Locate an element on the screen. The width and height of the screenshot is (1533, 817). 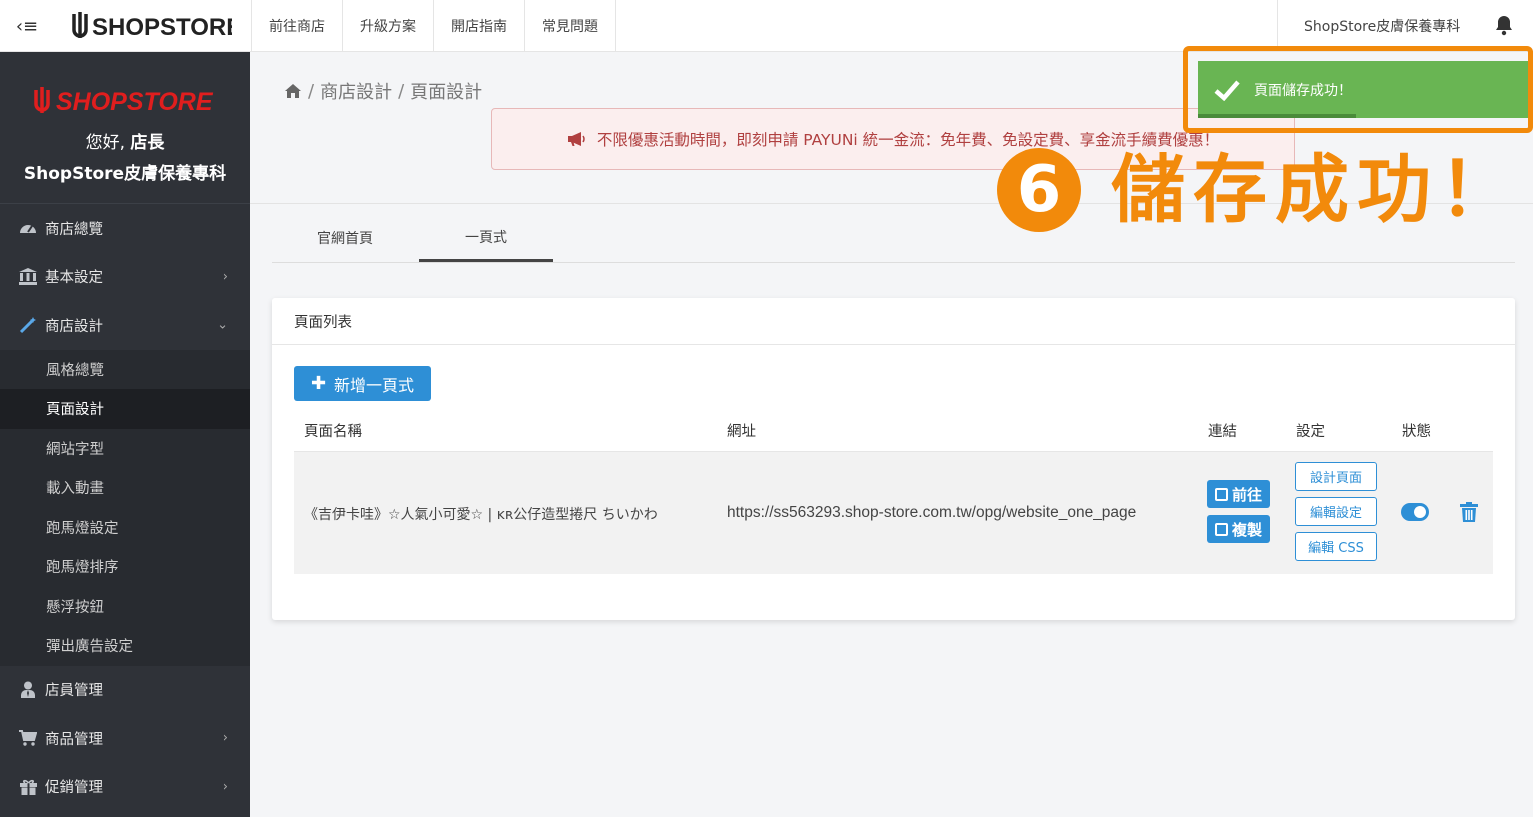
breadcrumb-store-design: 商店設計 is located at coordinates (356, 91).